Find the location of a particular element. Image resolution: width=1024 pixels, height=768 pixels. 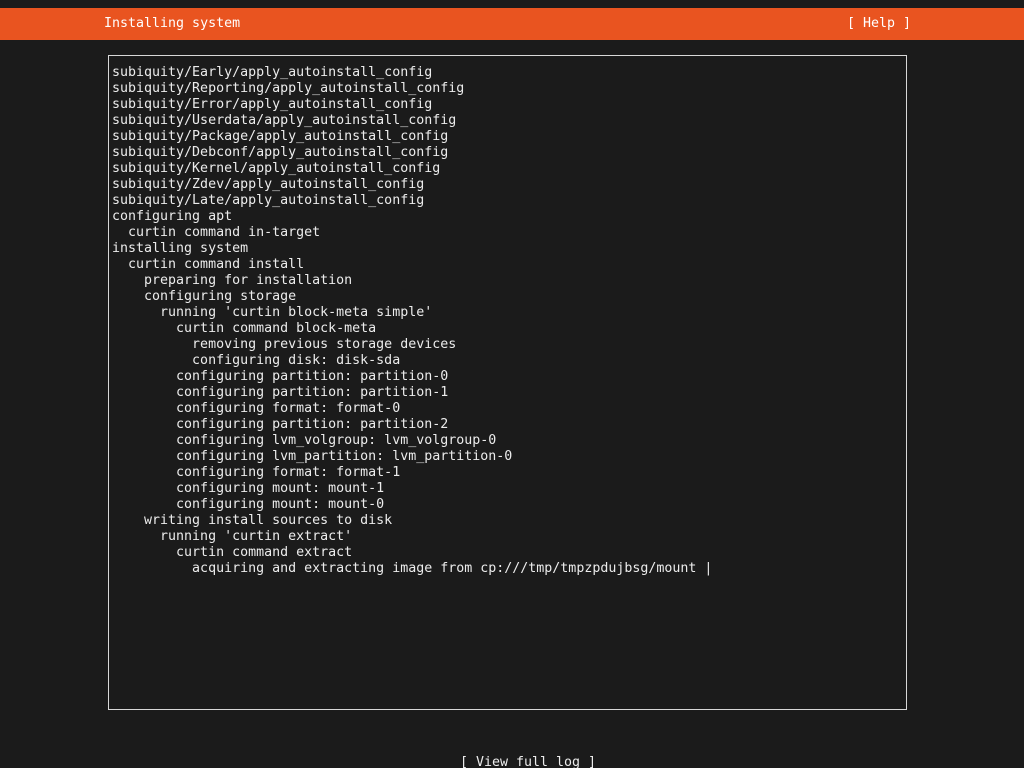

log-line: configuring partition: partition-2 is located at coordinates (280, 424).